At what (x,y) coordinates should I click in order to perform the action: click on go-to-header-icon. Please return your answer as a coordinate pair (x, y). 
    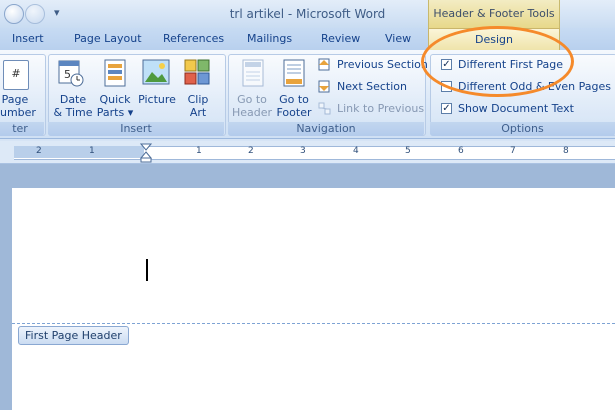
    Looking at the image, I should click on (253, 73).